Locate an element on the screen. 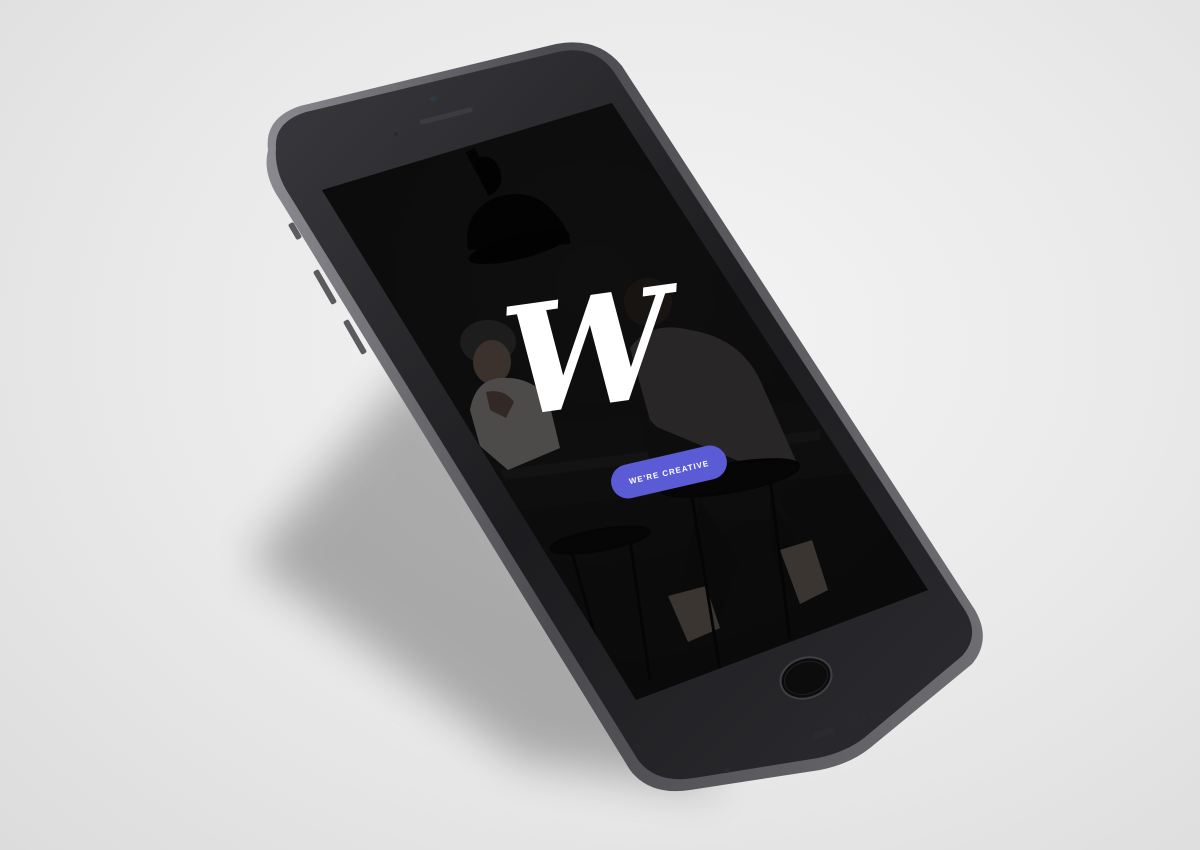 The height and width of the screenshot is (850, 1200). front-camera-icon is located at coordinates (433, 99).